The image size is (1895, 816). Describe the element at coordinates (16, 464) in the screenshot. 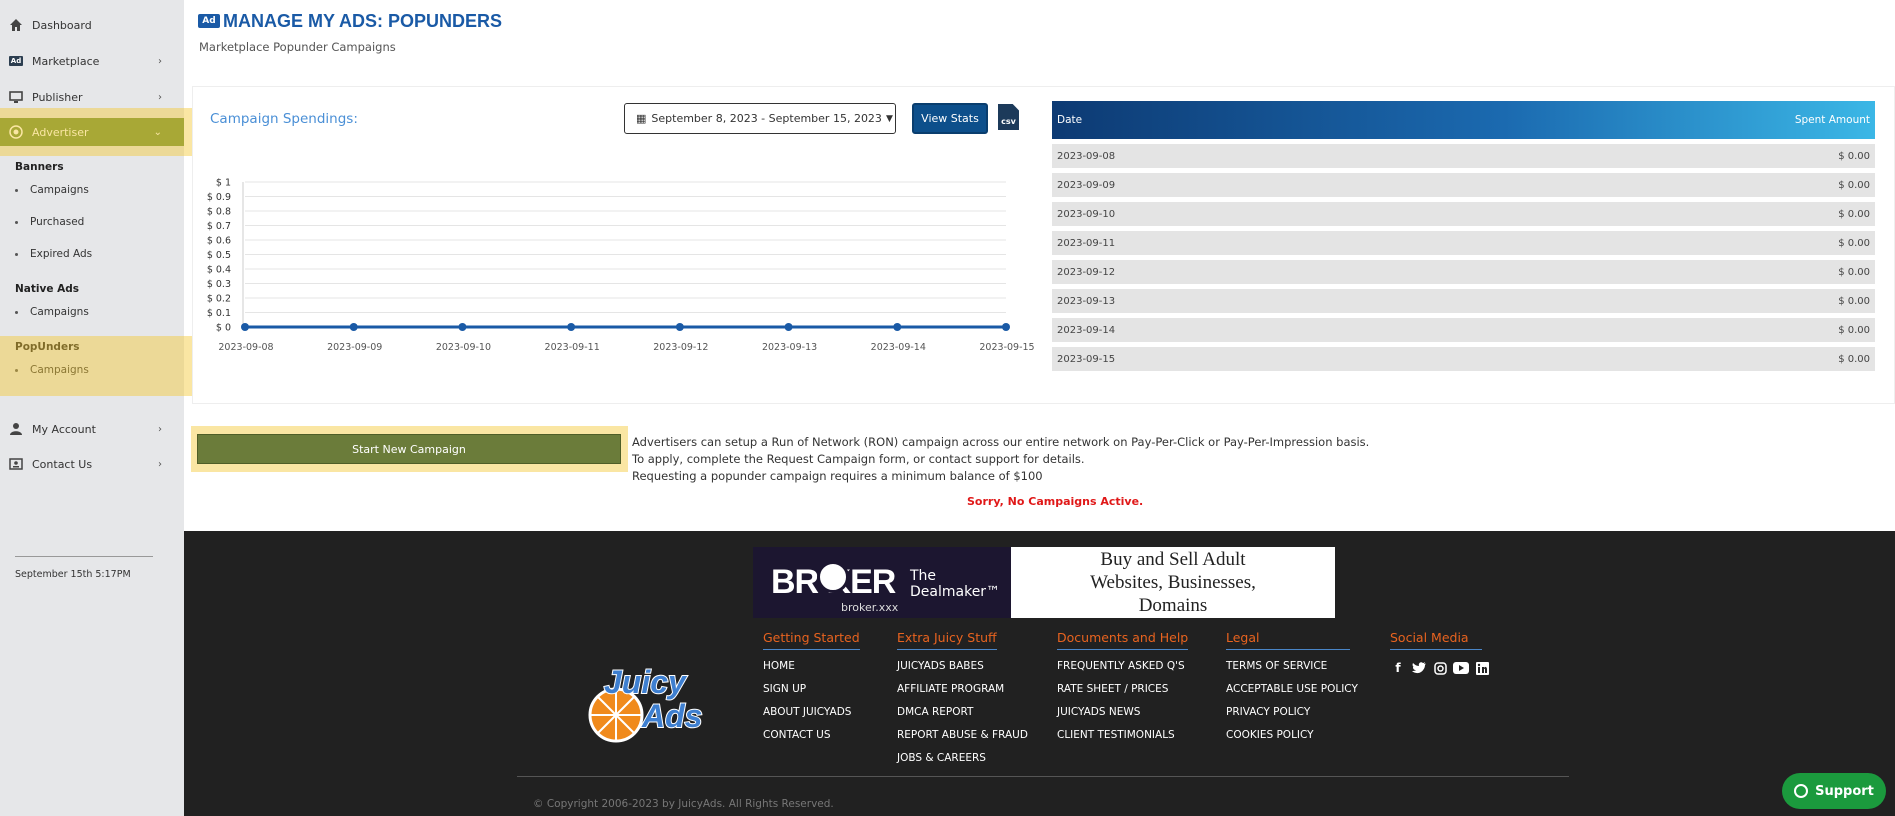

I see `contact-icon` at that location.